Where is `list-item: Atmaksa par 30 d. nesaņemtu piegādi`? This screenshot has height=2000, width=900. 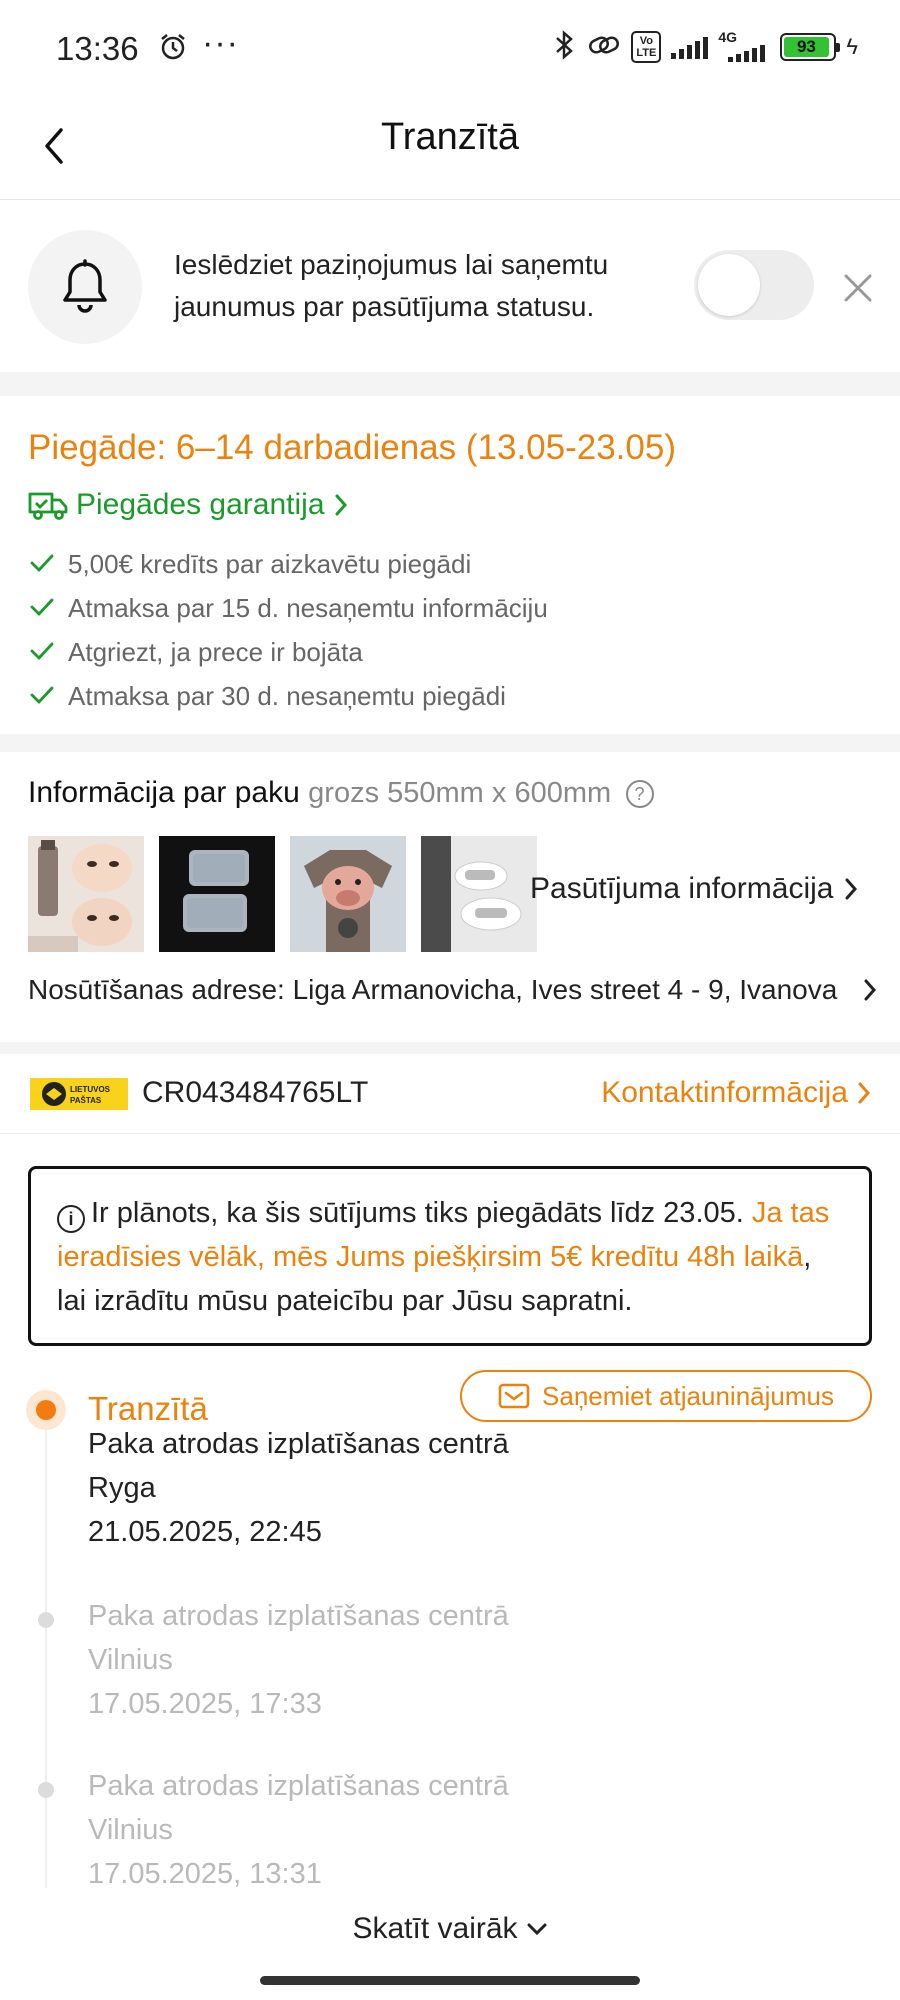
list-item: Atmaksa par 30 d. nesaņemtu piegādi is located at coordinates (289, 696).